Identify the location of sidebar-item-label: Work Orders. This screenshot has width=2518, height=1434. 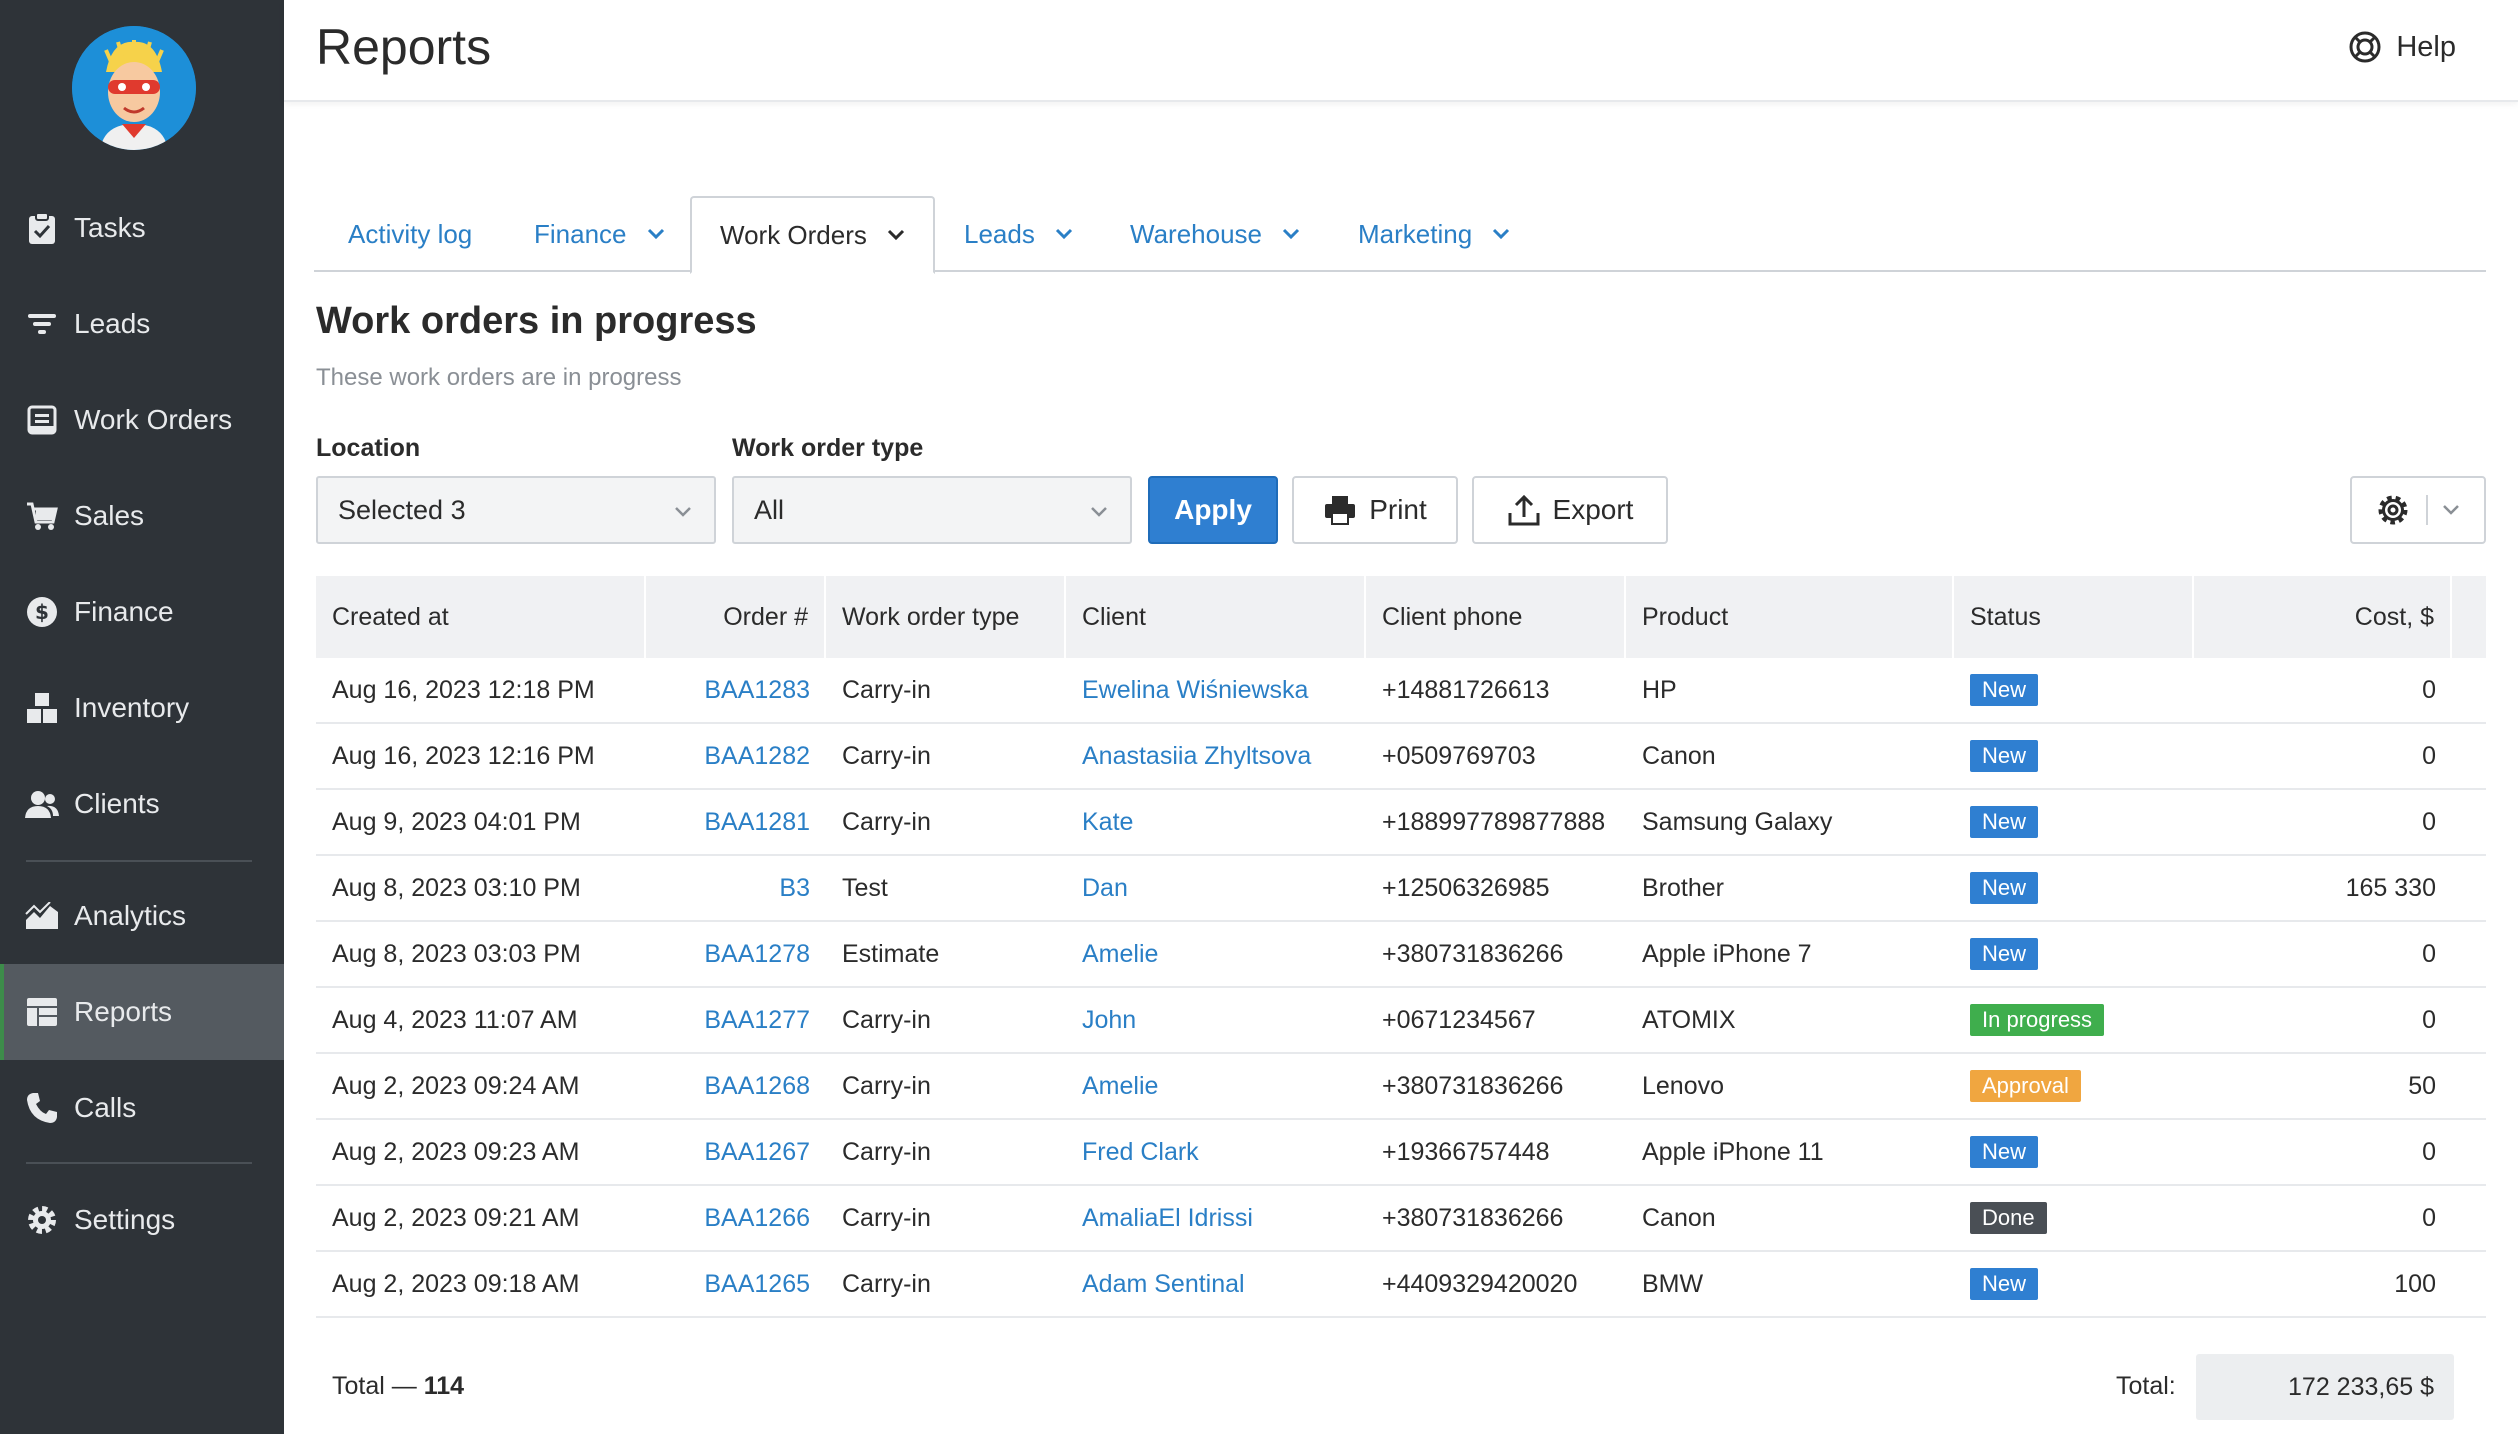
(153, 419).